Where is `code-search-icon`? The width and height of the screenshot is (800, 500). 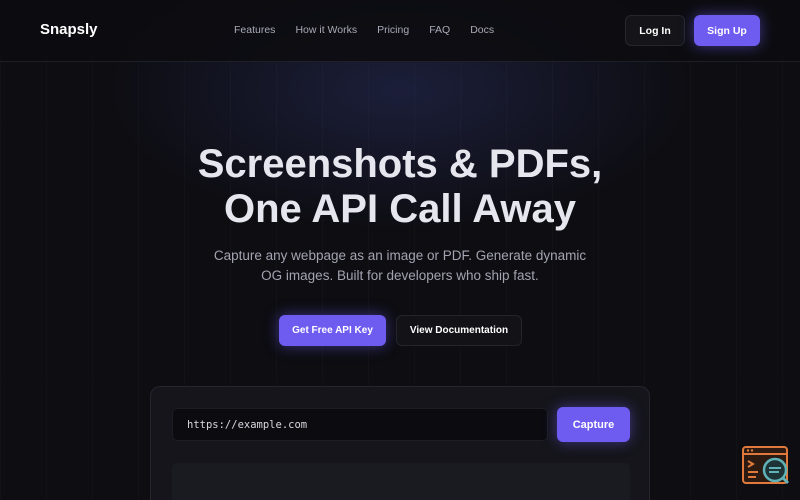
code-search-icon is located at coordinates (766, 466).